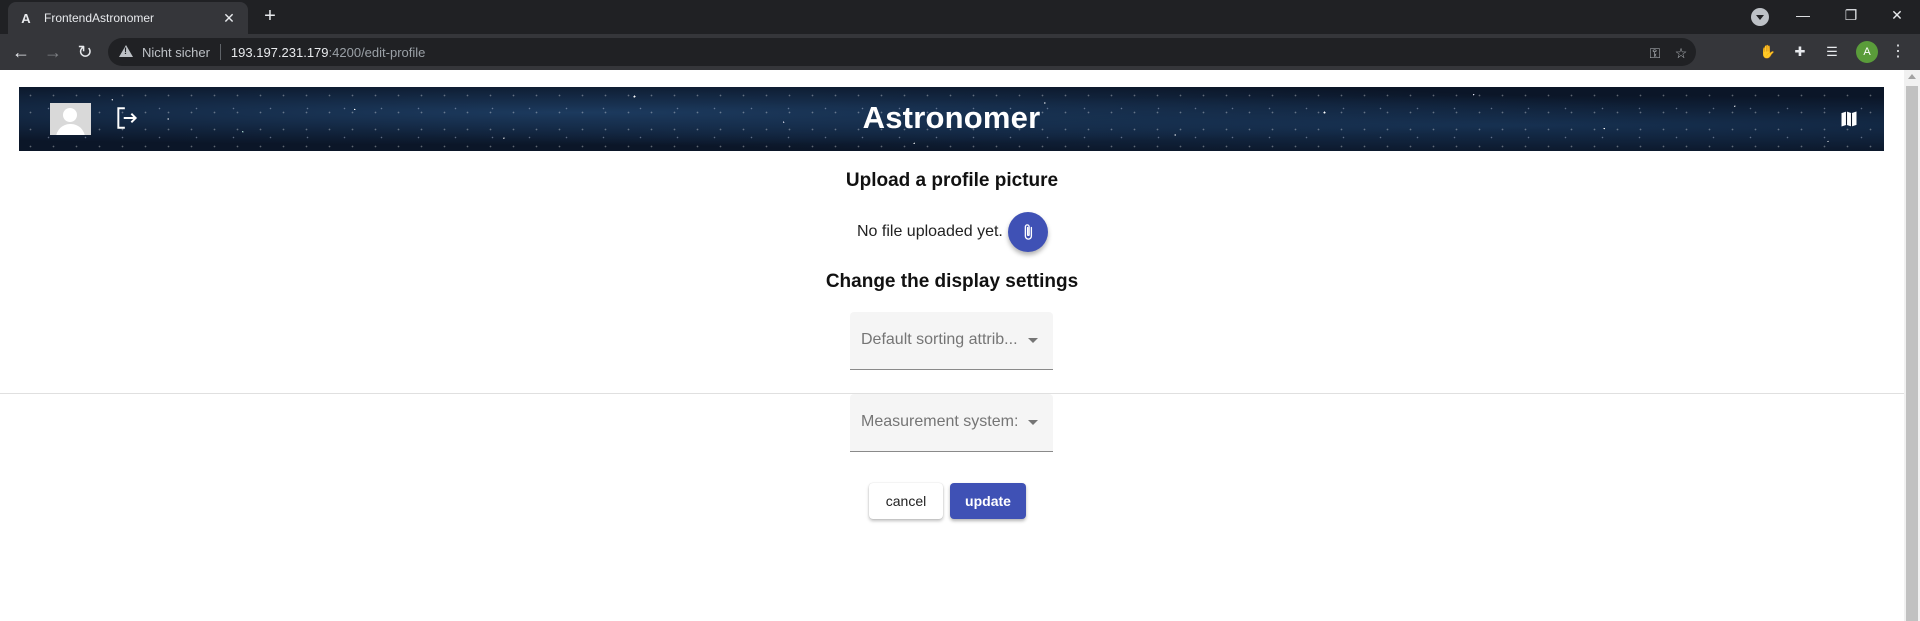 The image size is (1920, 621). What do you see at coordinates (126, 52) in the screenshot?
I see `warning-icon` at bounding box center [126, 52].